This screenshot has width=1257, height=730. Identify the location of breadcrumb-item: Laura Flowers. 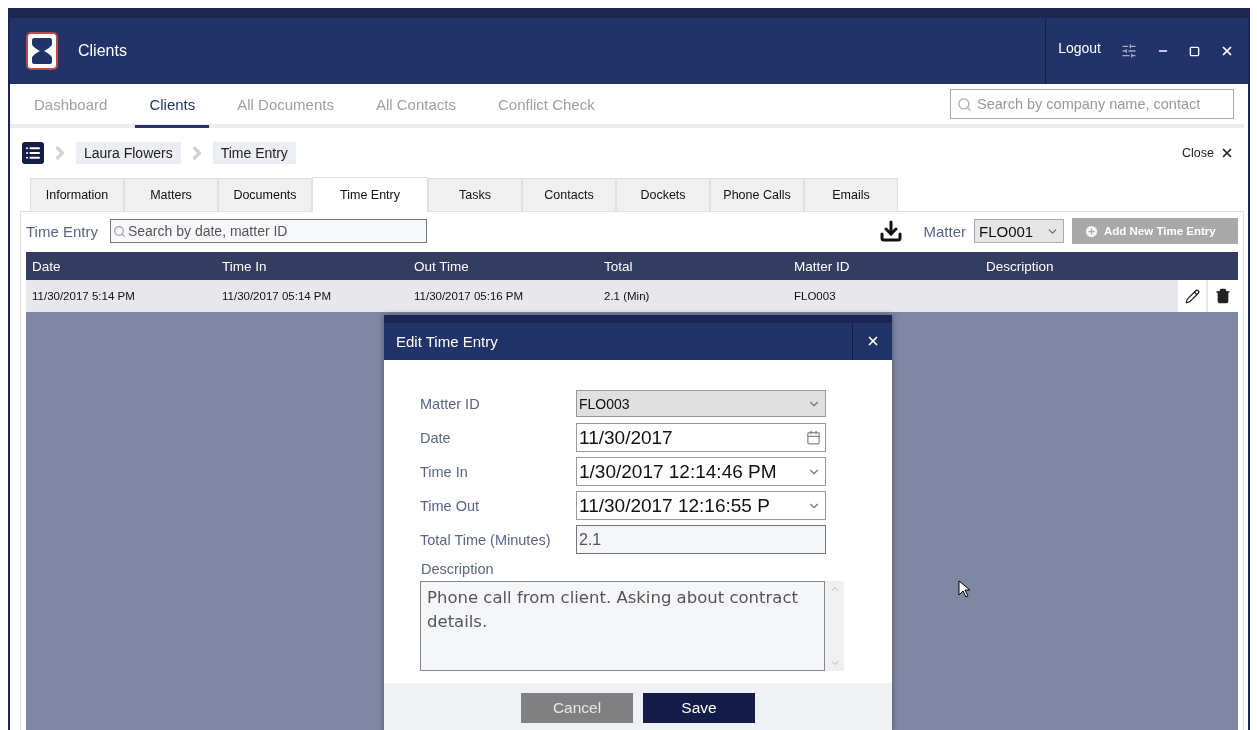
(128, 153).